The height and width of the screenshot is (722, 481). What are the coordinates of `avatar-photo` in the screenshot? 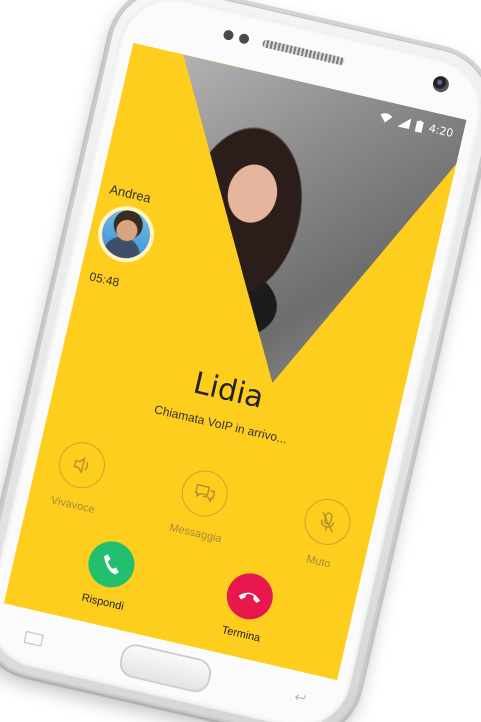 It's located at (126, 234).